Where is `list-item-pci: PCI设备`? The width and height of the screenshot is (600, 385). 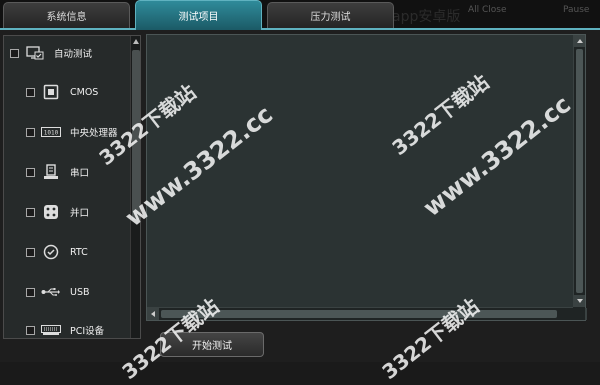 list-item-pci: PCI设备 is located at coordinates (83, 328).